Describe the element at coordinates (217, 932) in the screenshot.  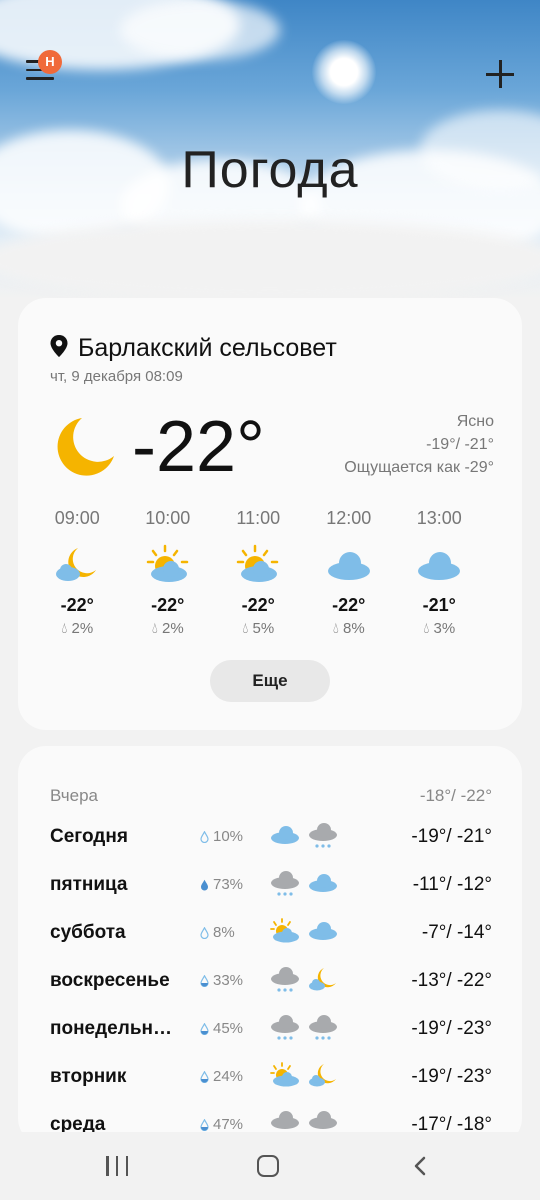
I see `day-precip: 8%` at that location.